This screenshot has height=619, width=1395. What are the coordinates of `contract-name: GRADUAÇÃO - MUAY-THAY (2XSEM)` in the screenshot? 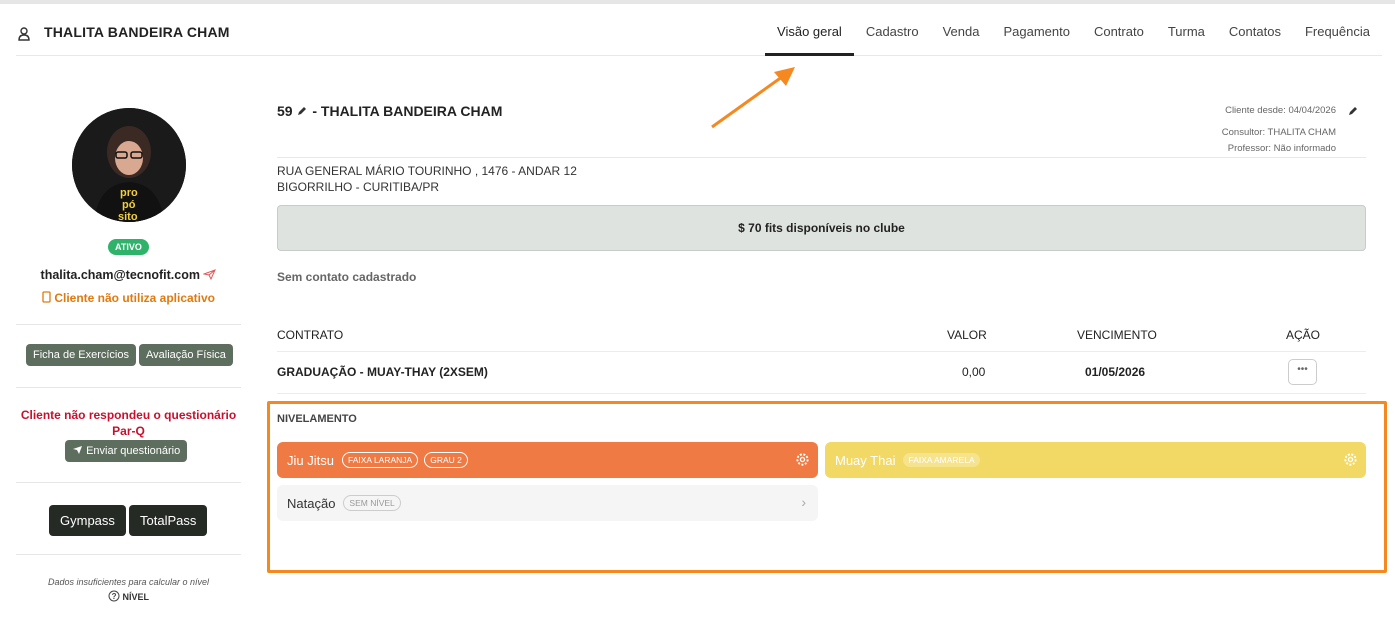 It's located at (382, 372).